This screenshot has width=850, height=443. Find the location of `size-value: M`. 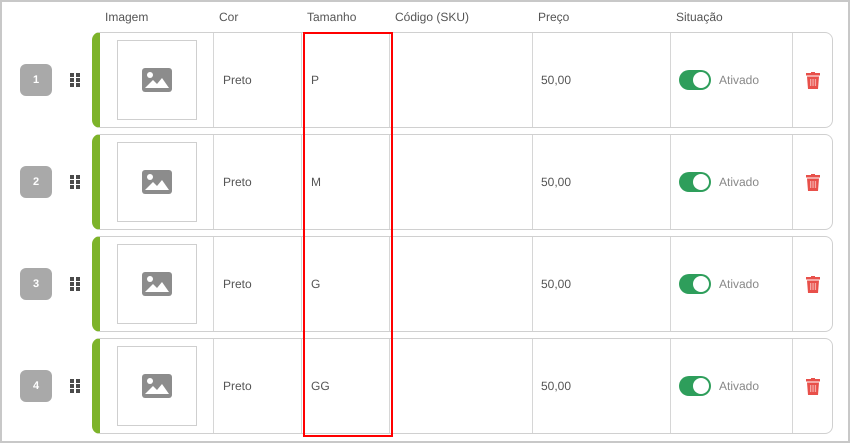

size-value: M is located at coordinates (316, 182).